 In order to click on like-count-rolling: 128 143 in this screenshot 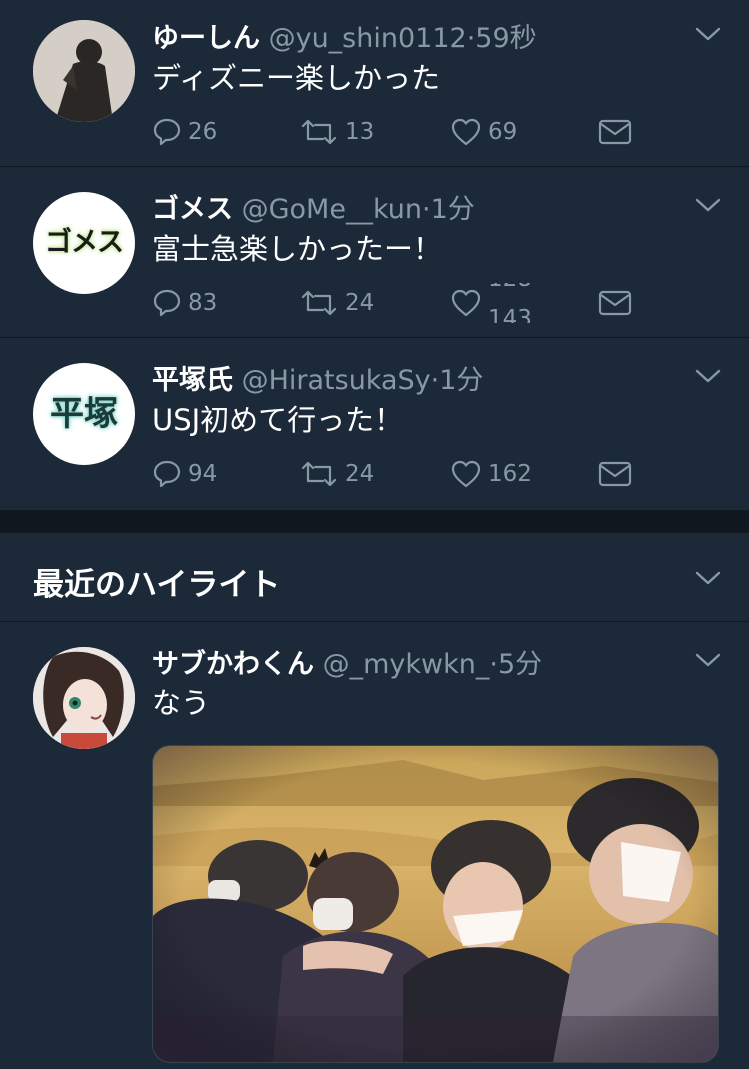, I will do `click(513, 303)`.